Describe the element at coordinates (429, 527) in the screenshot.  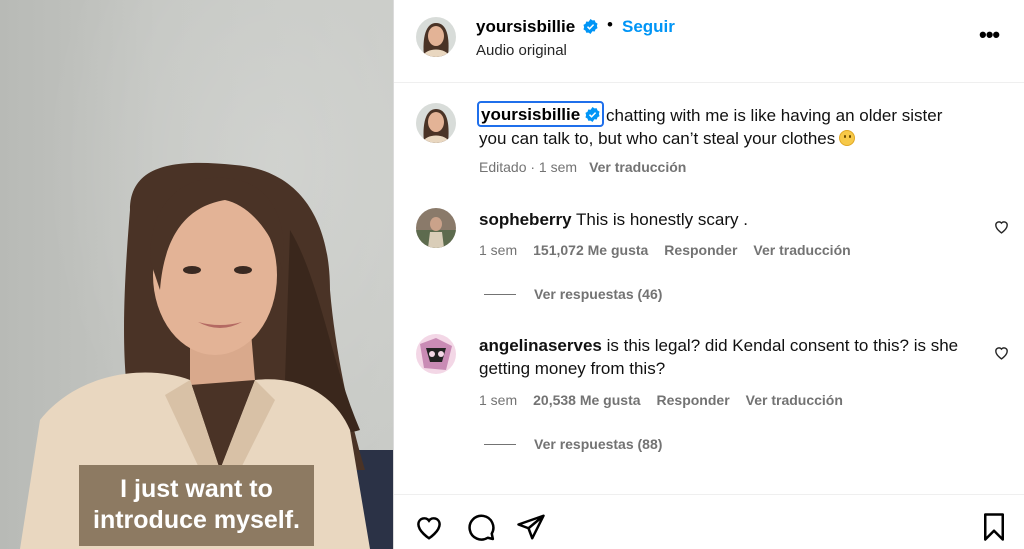
I see `heart-icon` at that location.